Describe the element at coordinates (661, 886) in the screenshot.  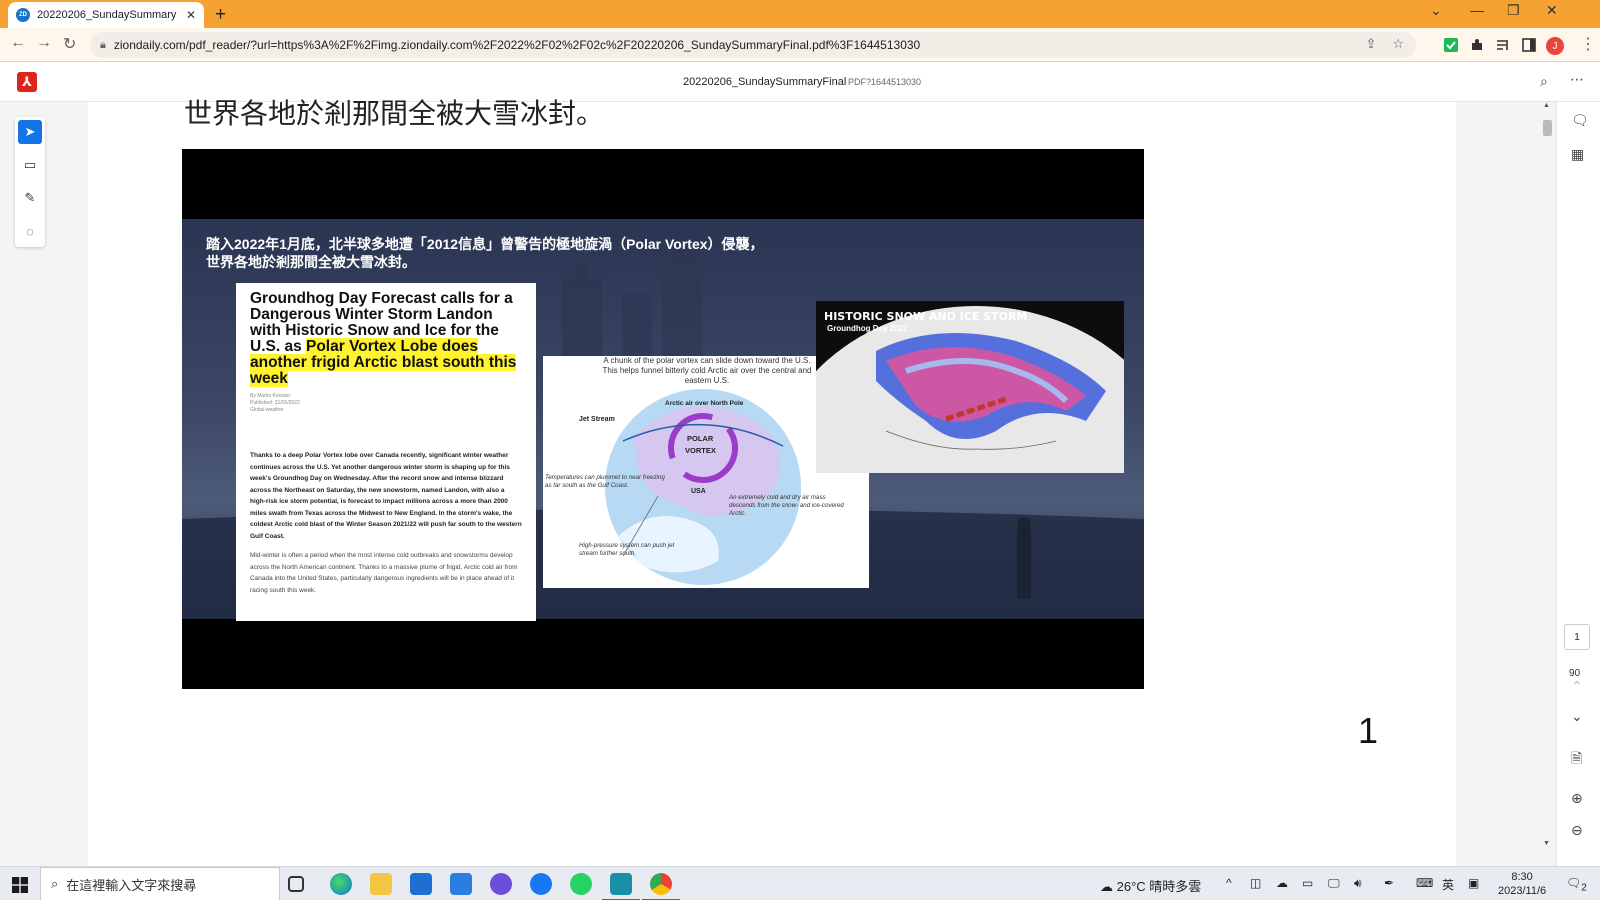
I see `chrome-icon` at that location.